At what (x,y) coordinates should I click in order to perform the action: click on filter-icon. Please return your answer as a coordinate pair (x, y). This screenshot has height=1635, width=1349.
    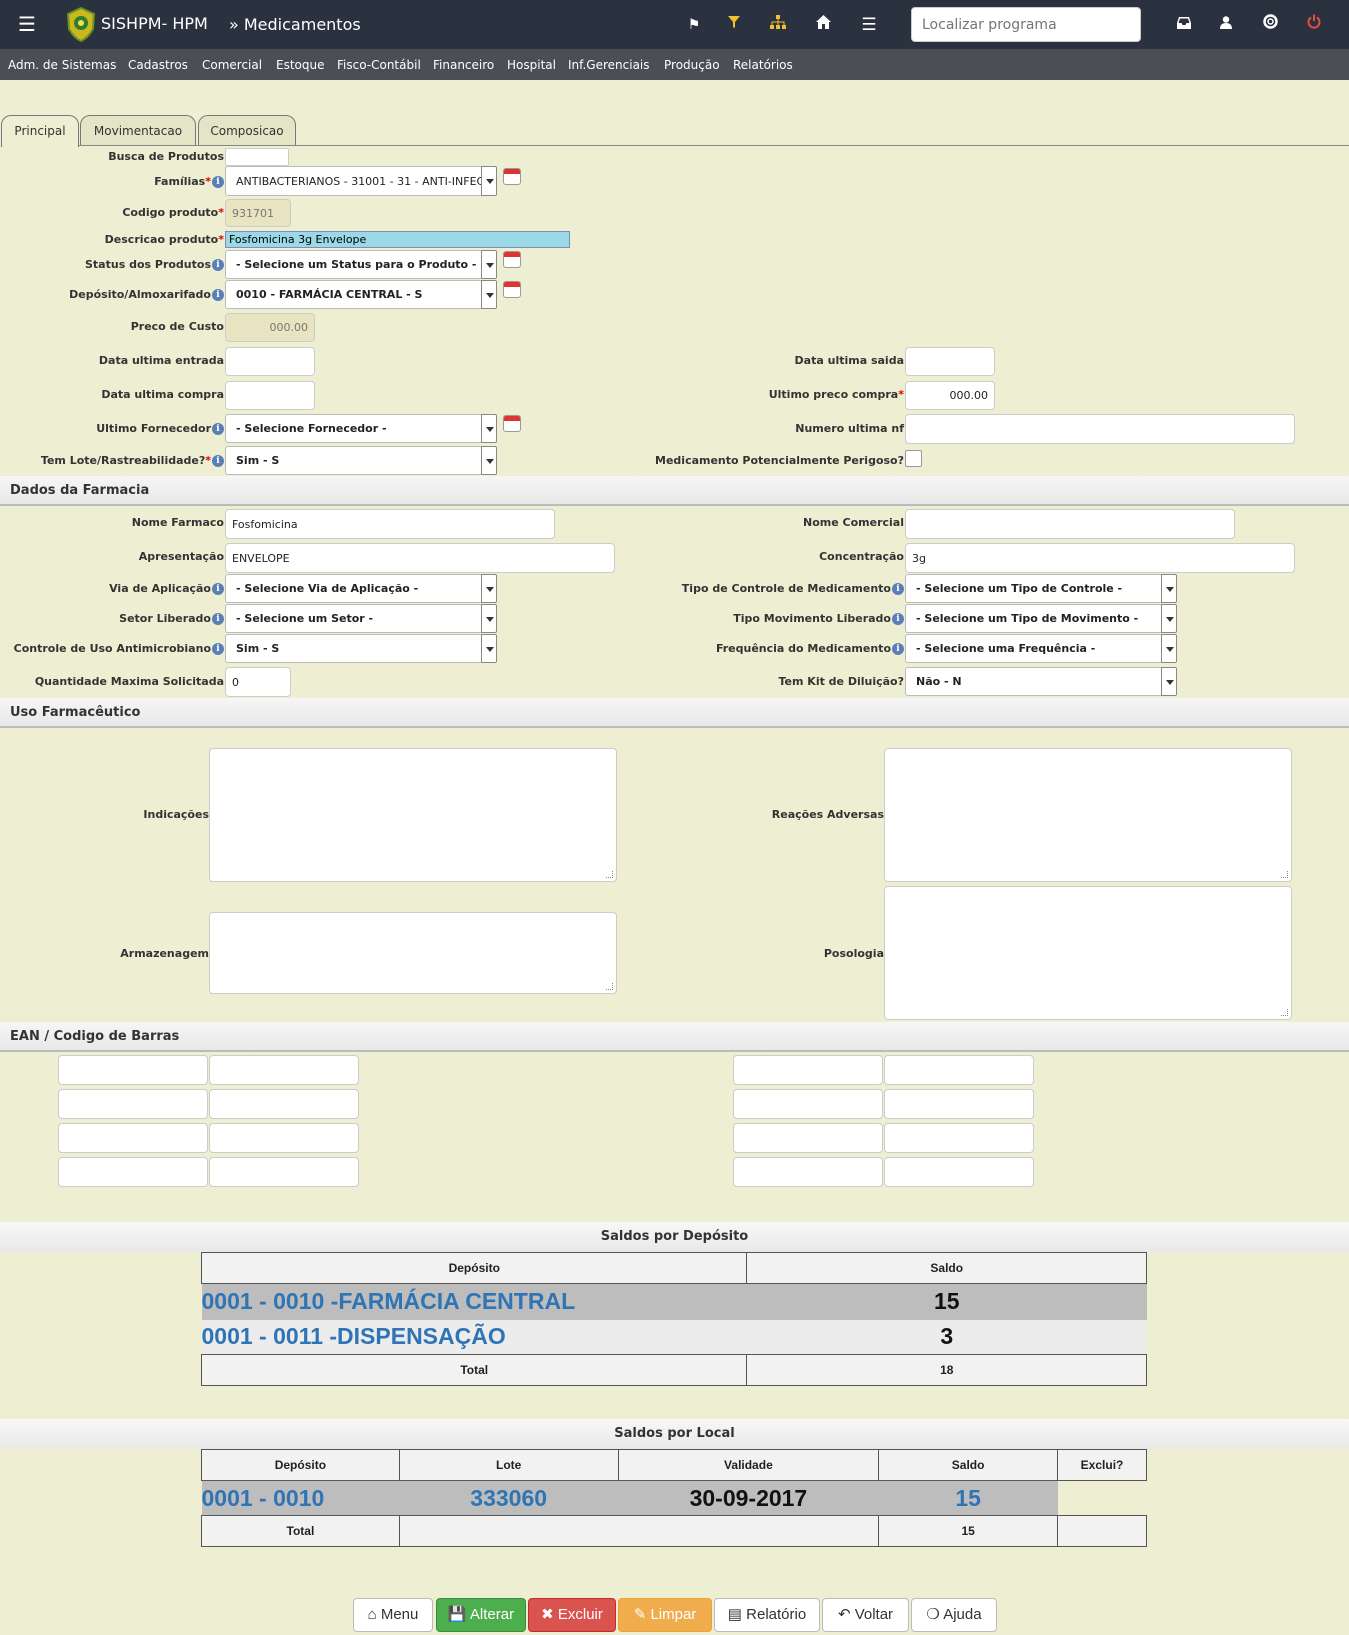
    Looking at the image, I should click on (734, 25).